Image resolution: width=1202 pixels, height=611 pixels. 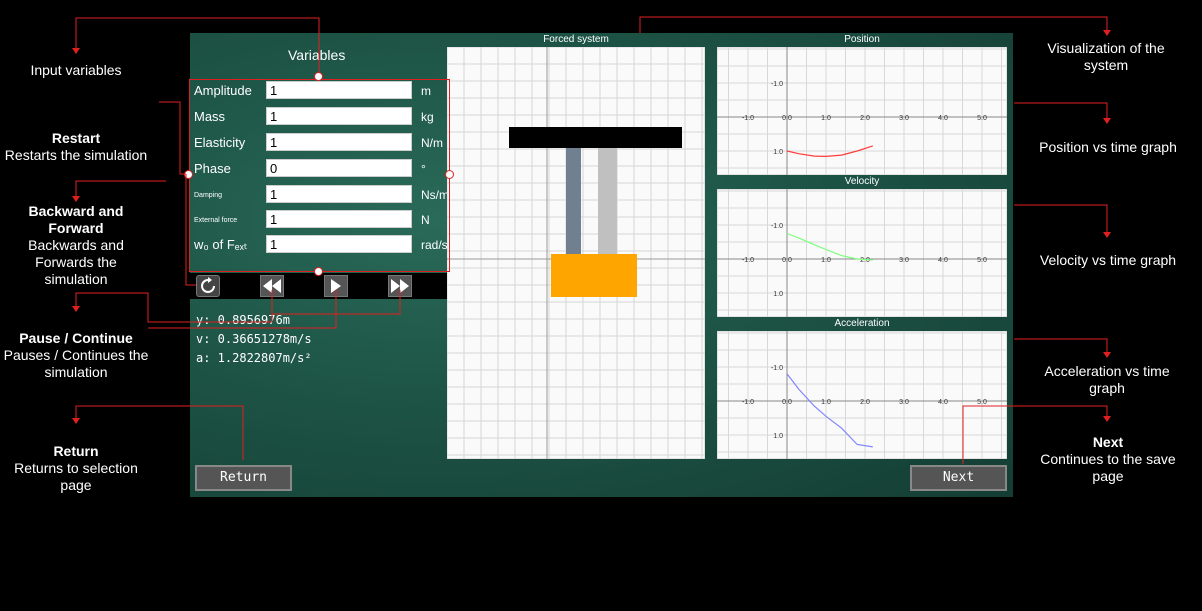 What do you see at coordinates (1108, 147) in the screenshot?
I see `anno-position-graph: Position vs time graph` at bounding box center [1108, 147].